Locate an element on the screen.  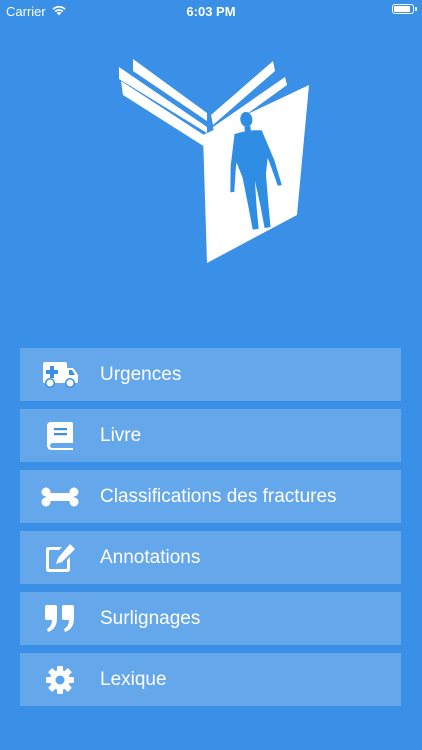
menu-item-livre: Livre is located at coordinates (210, 435).